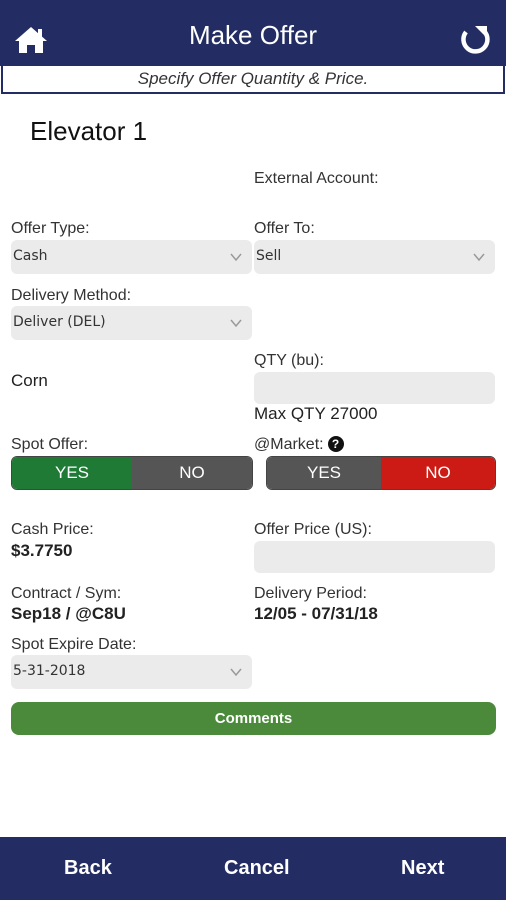 Image resolution: width=506 pixels, height=900 pixels. I want to click on cancel-button: Cancel, so click(257, 868).